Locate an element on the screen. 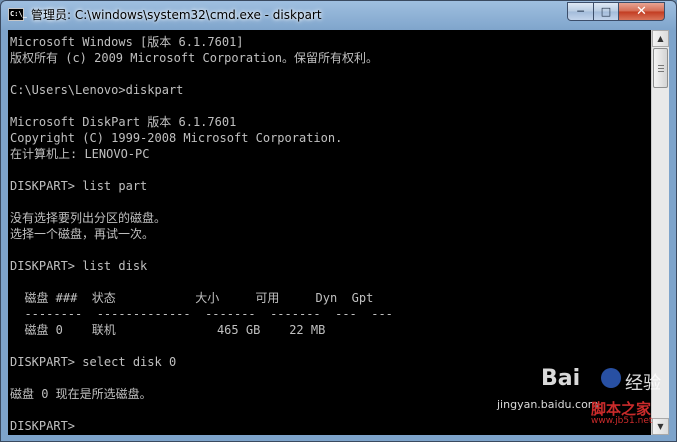 Image resolution: width=677 pixels, height=442 pixels. console-line: Microsoft Windows [版本 6.1.7601] is located at coordinates (127, 42).